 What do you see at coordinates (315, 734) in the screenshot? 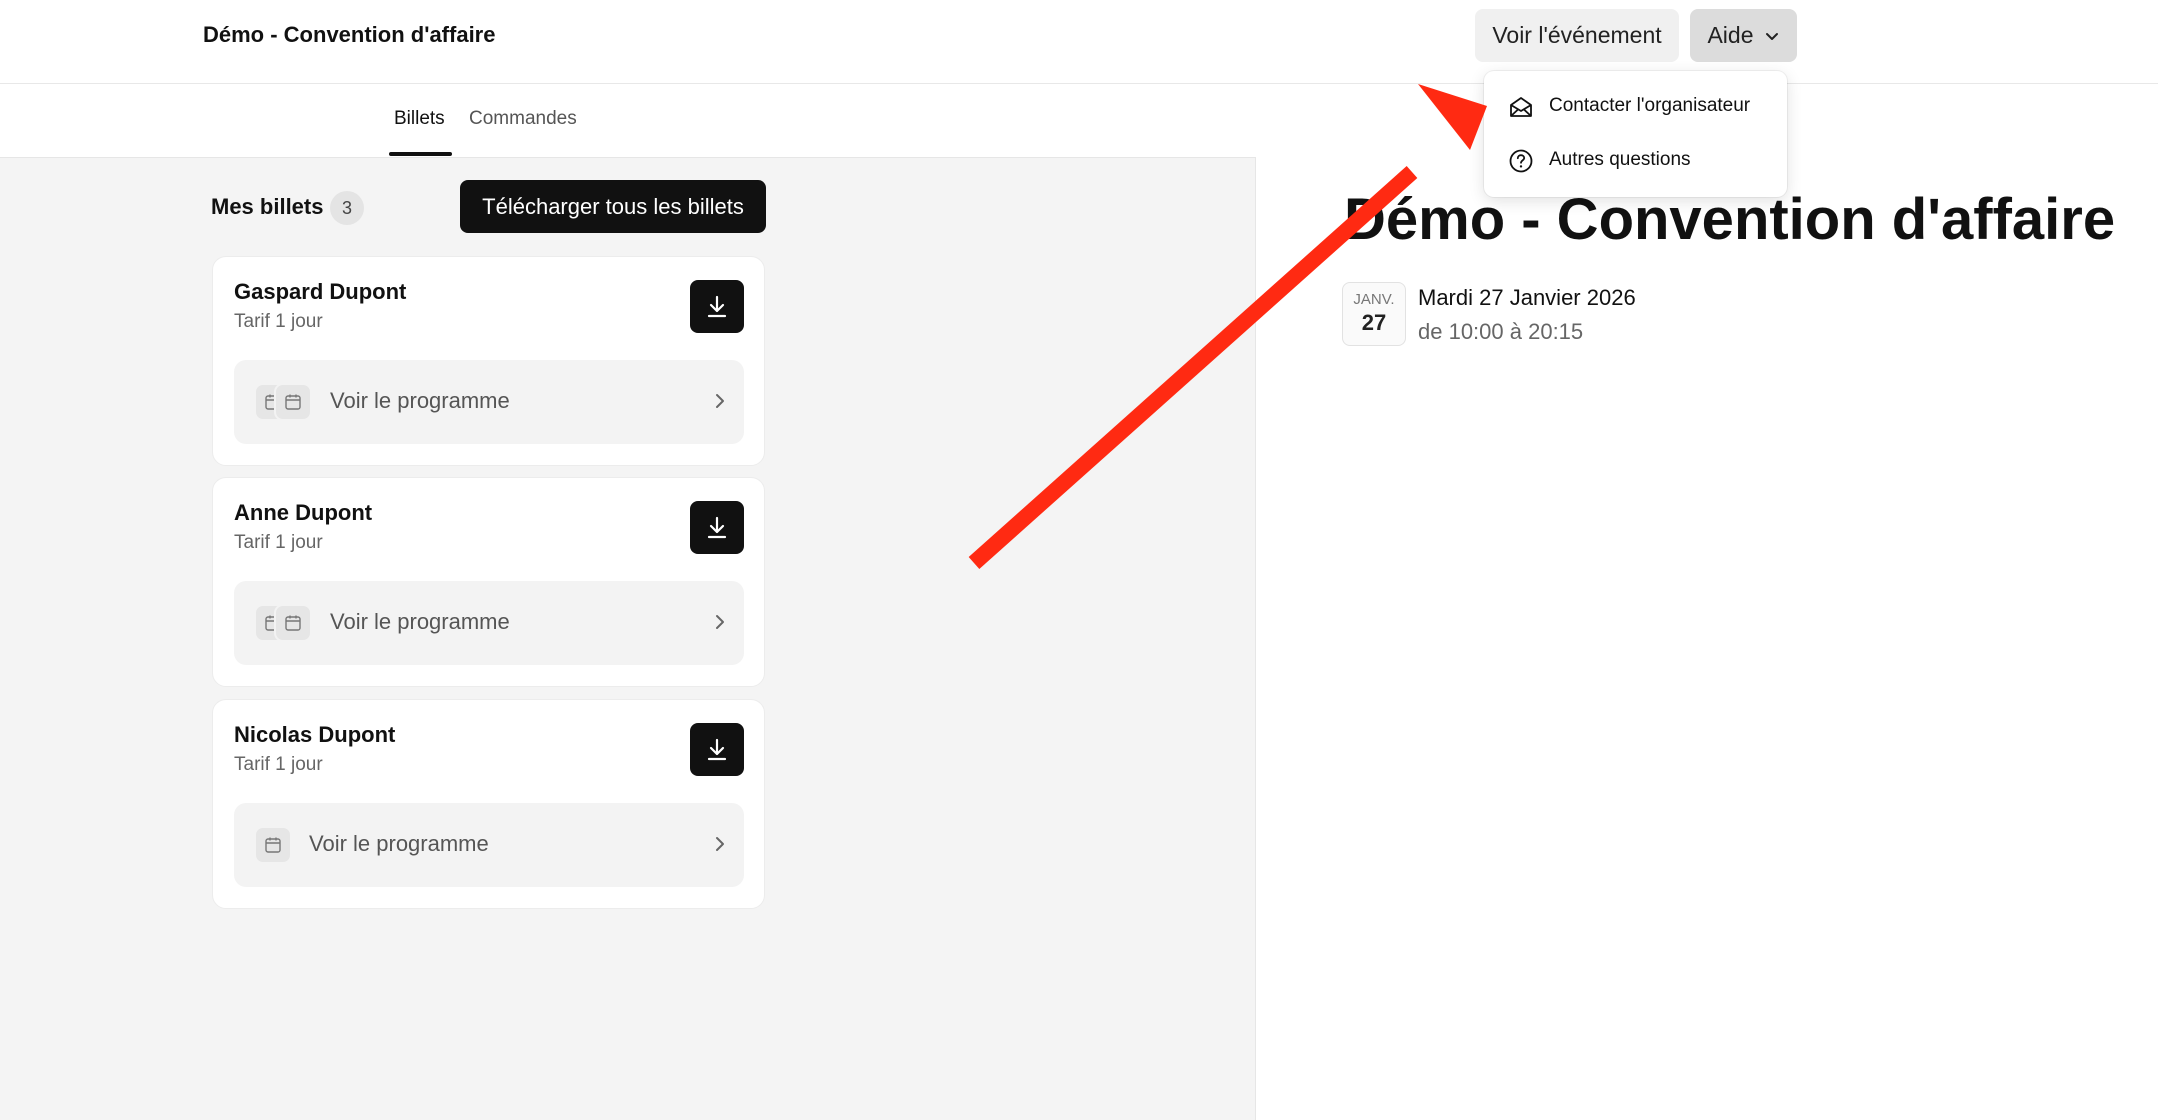
I see `ticket-holder-name: Nicolas Dupont` at bounding box center [315, 734].